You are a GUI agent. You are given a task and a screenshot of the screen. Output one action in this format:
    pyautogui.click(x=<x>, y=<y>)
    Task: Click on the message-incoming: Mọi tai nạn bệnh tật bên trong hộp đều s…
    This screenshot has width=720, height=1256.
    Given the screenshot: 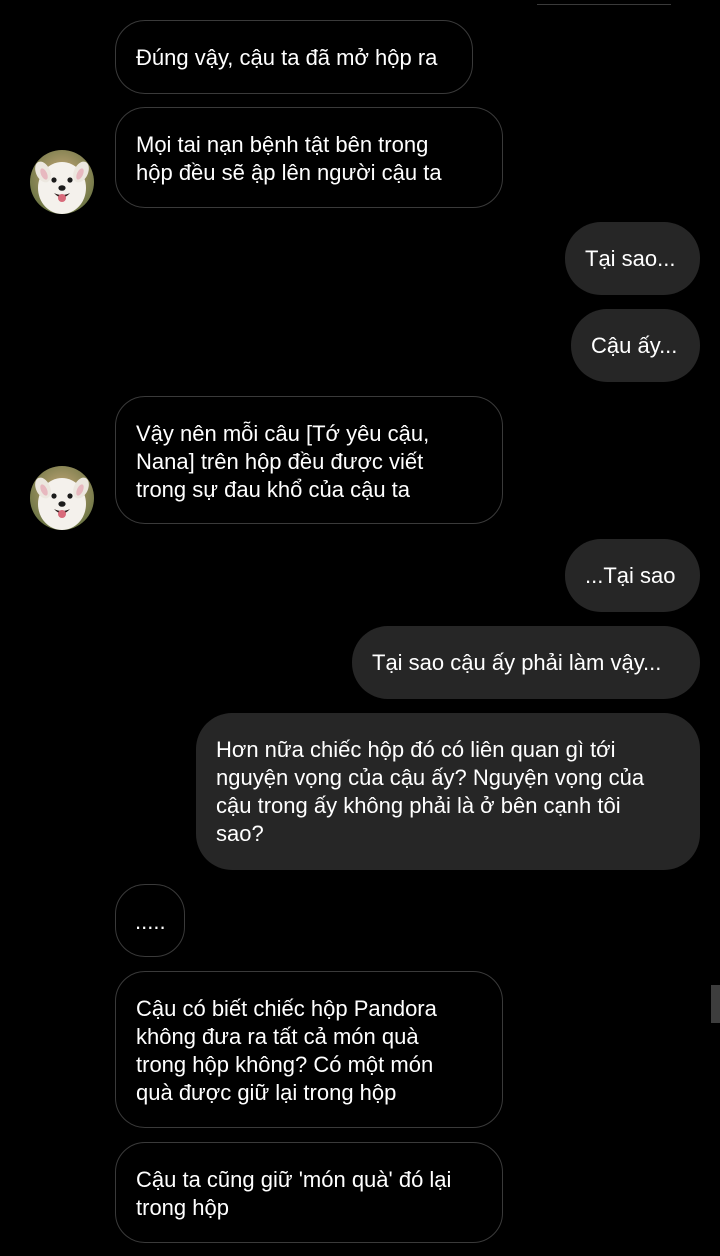 What is the action you would take?
    pyautogui.click(x=309, y=157)
    